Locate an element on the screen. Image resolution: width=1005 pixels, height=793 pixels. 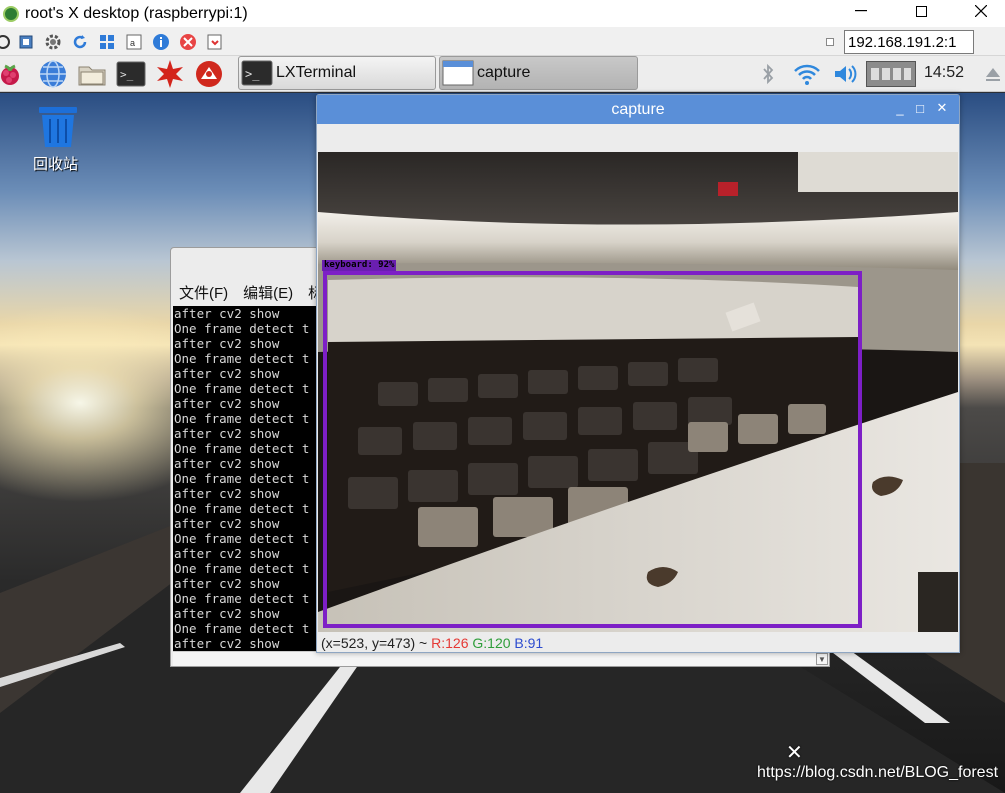
capture-maximize-button: □ is located at coordinates (920, 108).